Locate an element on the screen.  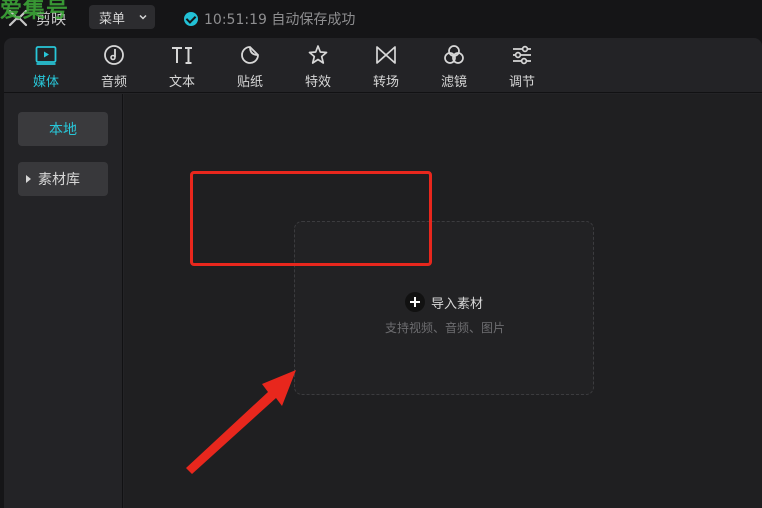
media-icon is located at coordinates (46, 55).